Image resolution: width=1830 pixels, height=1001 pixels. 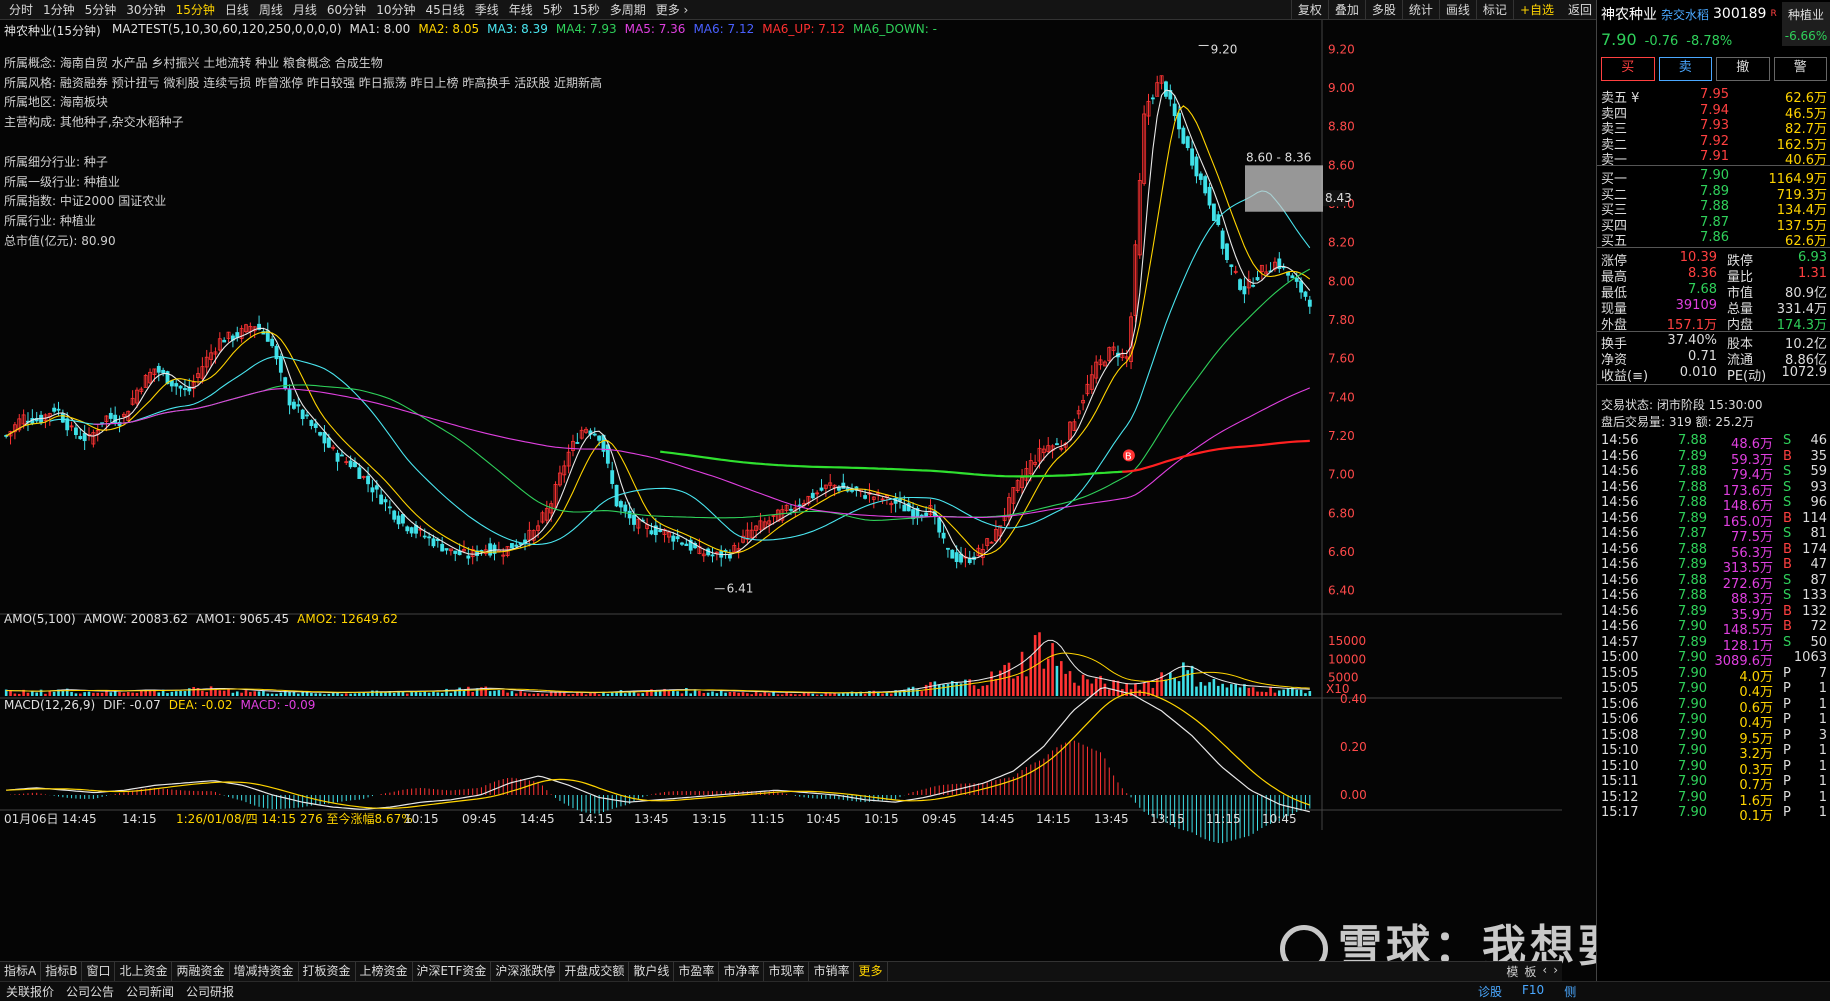 I want to click on tab-scroll-button: 板, so click(x=1530, y=971).